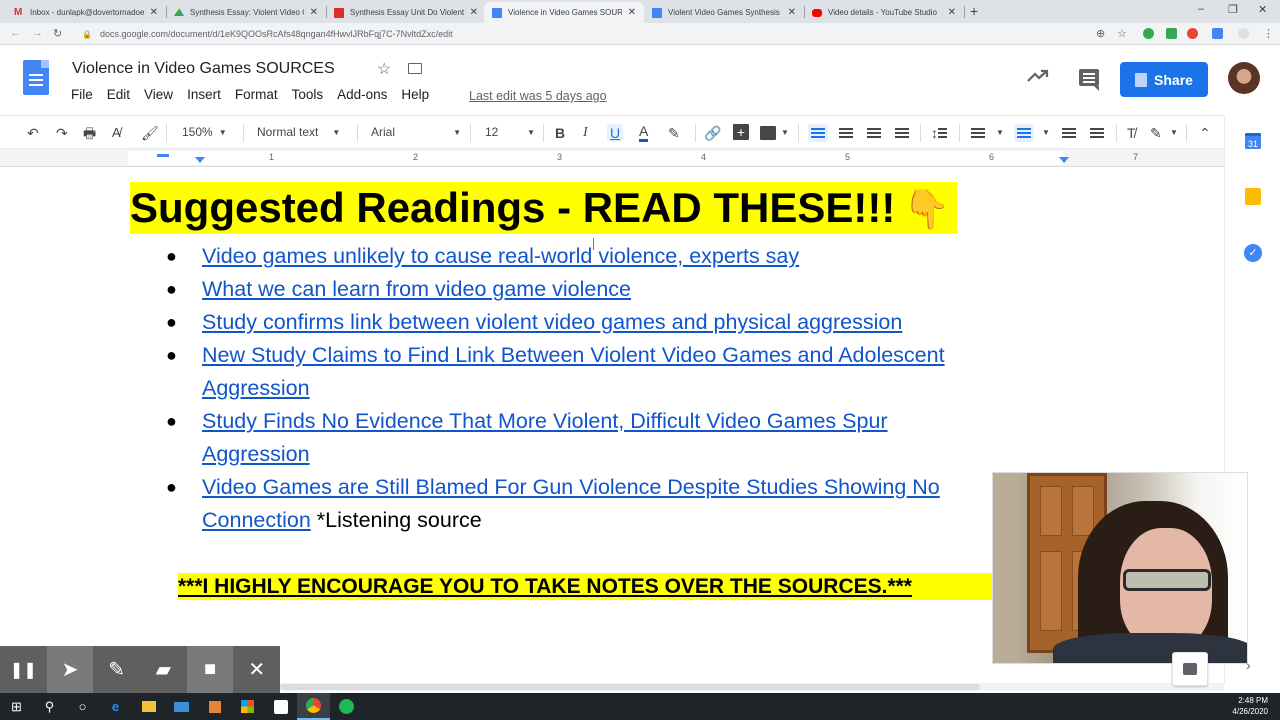 The height and width of the screenshot is (720, 1280). Describe the element at coordinates (118, 94) in the screenshot. I see `menu-edit: Edit` at that location.